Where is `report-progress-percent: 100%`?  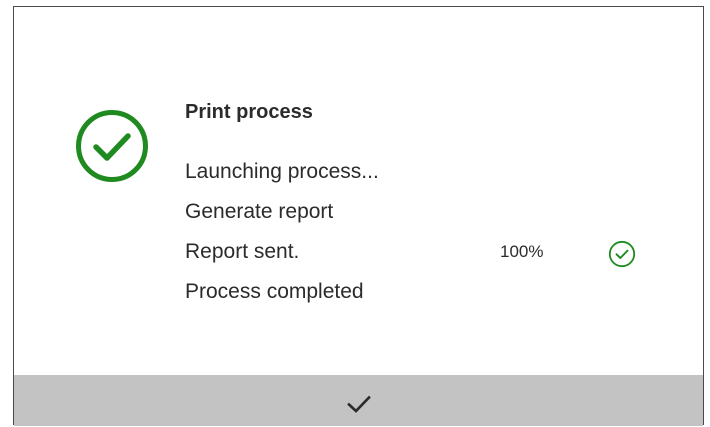
report-progress-percent: 100% is located at coordinates (522, 251).